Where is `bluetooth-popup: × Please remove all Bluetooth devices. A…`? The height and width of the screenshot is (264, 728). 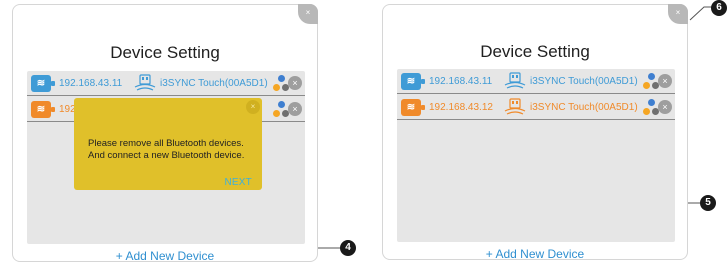
bluetooth-popup: × Please remove all Bluetooth devices. A… is located at coordinates (168, 144).